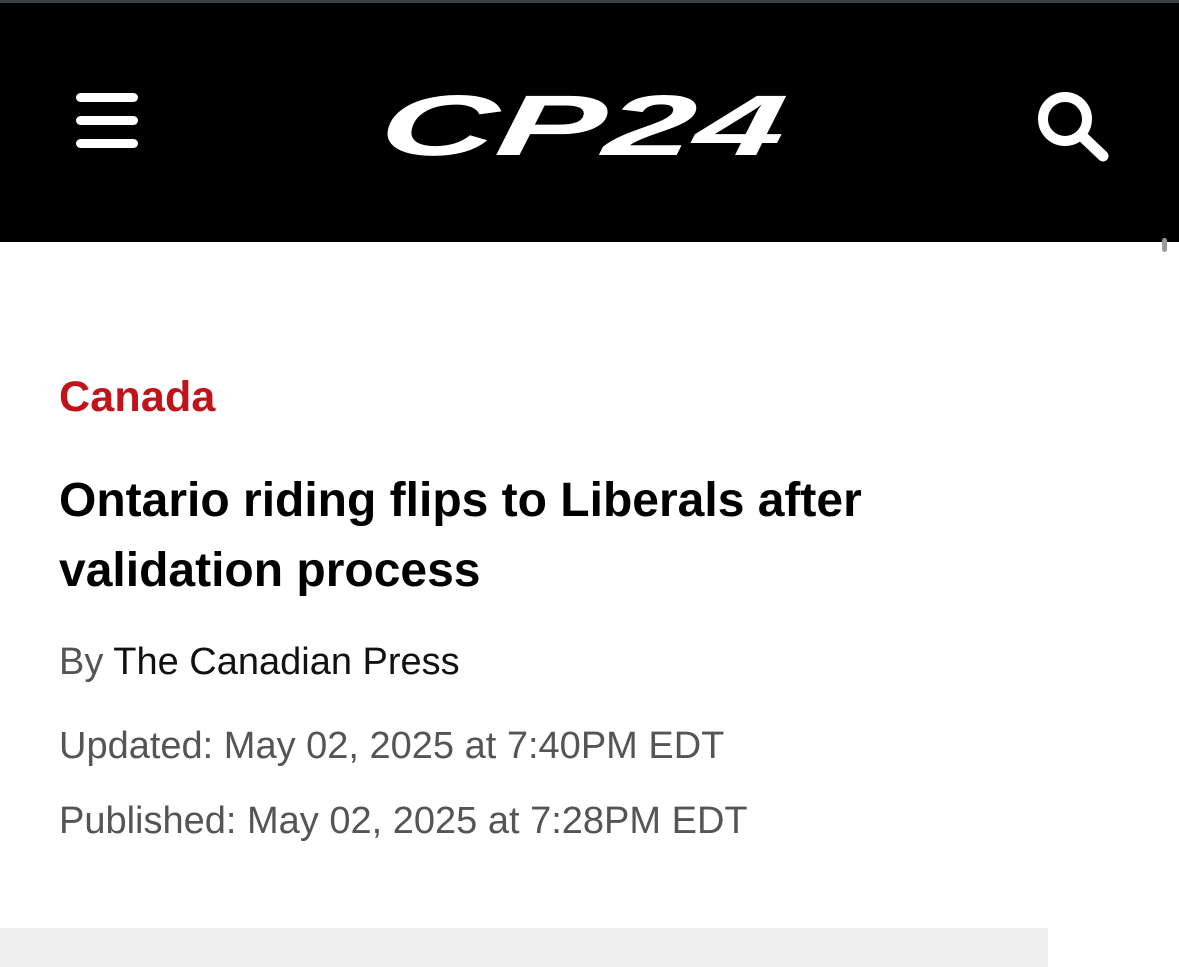  I want to click on search-icon, so click(1072, 126).